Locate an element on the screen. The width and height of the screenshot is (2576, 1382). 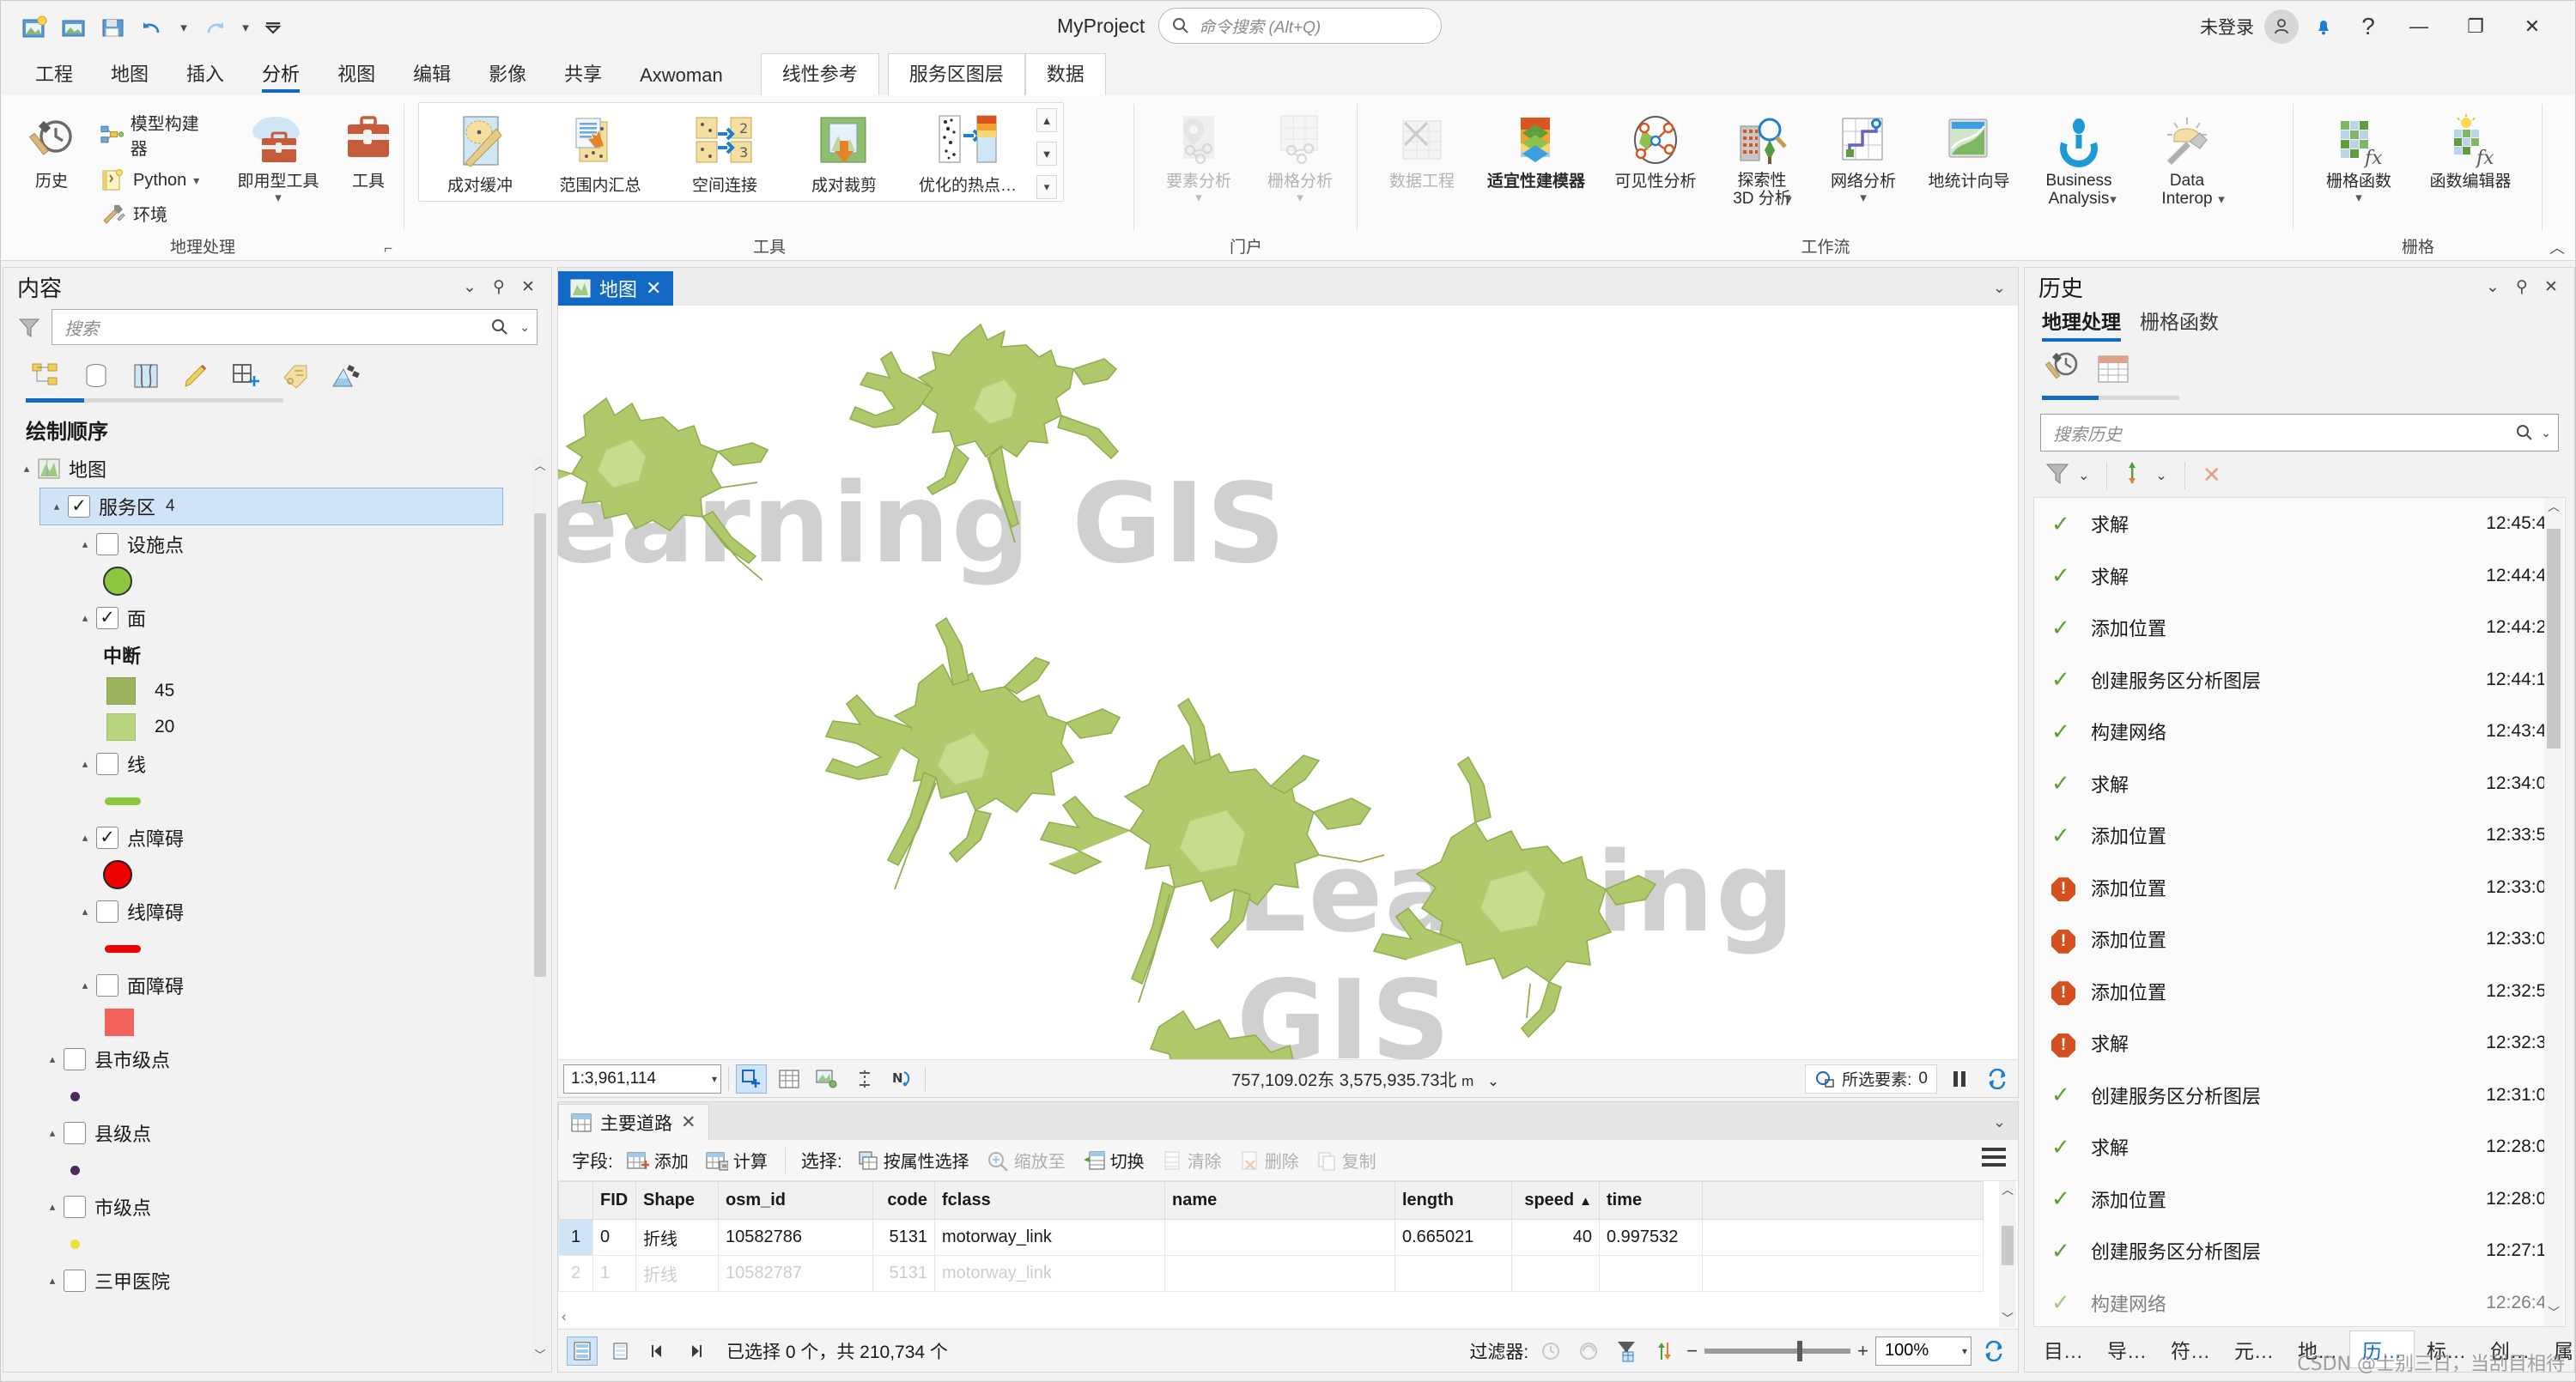
clear-icon: ✕ is located at coordinates (2211, 475).